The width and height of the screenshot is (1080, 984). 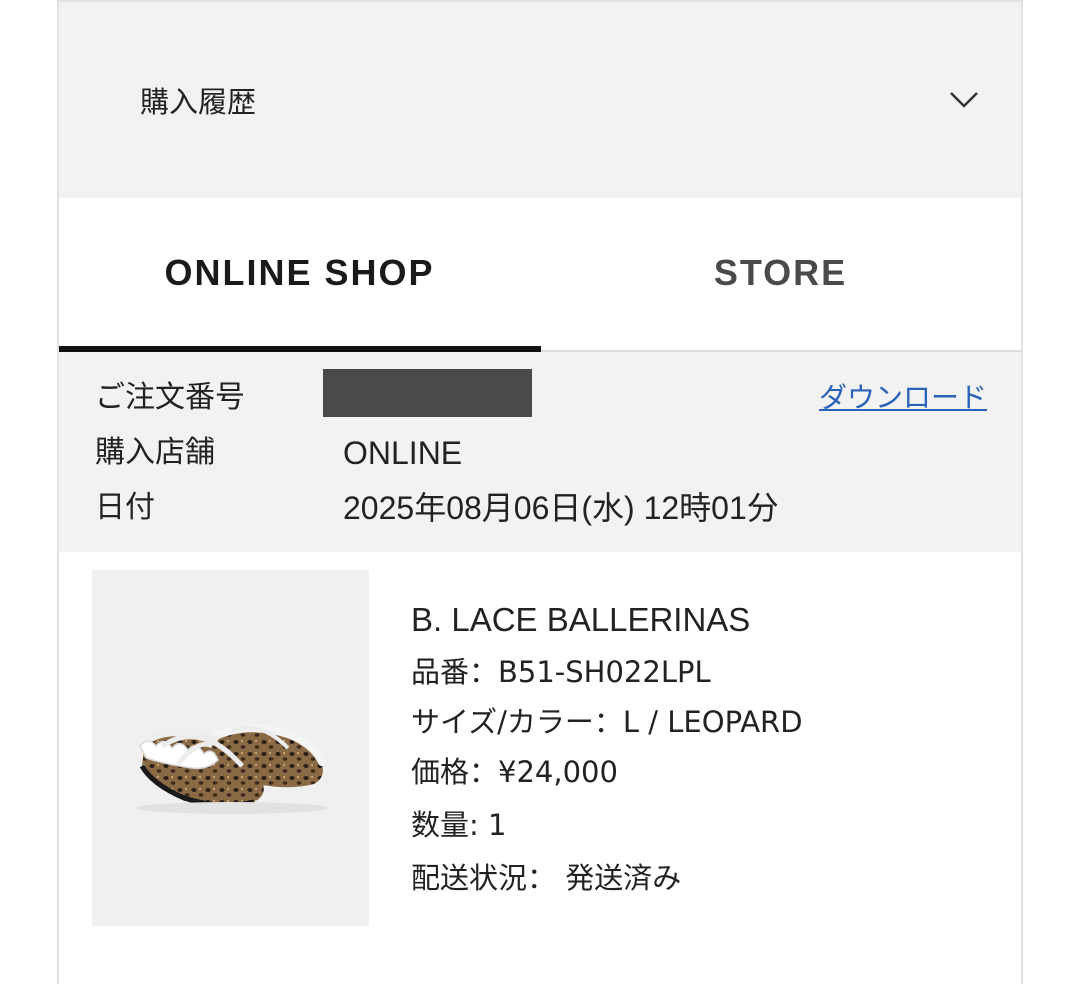 I want to click on accordion-title: 購入履歴, so click(x=198, y=102).